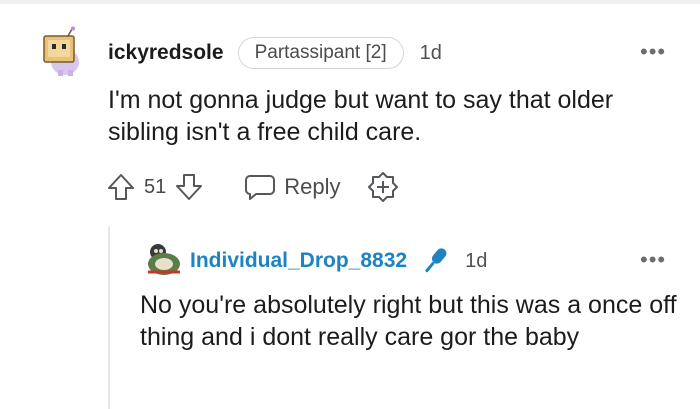 This screenshot has height=409, width=700. What do you see at coordinates (476, 261) in the screenshot?
I see `reply-timestamp: 1d` at bounding box center [476, 261].